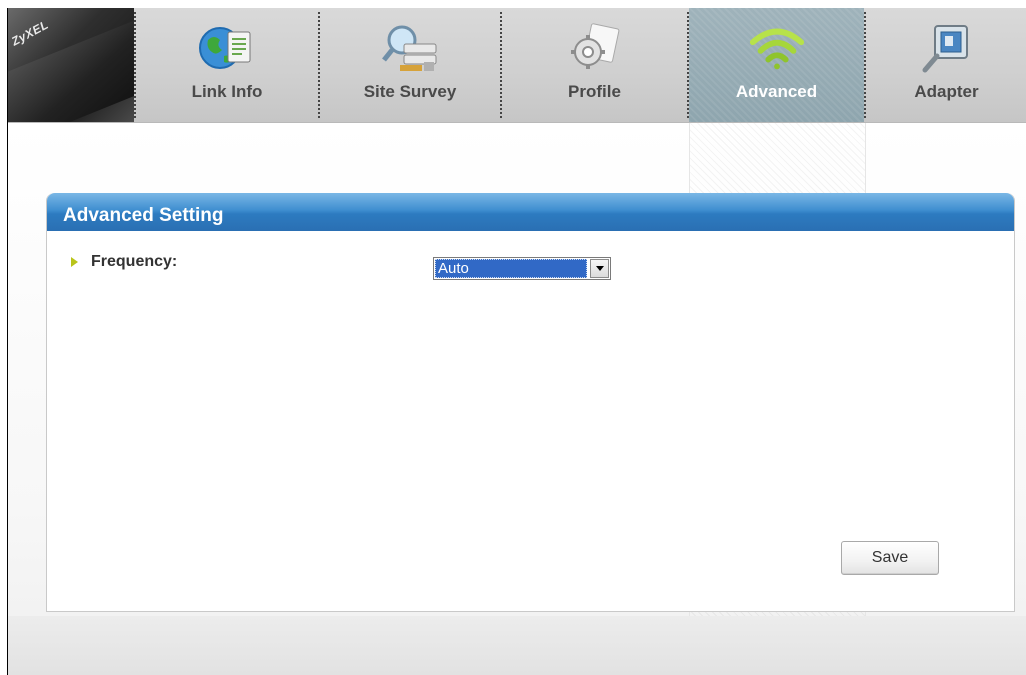  I want to click on tab-advanced: Advanced, so click(776, 65).